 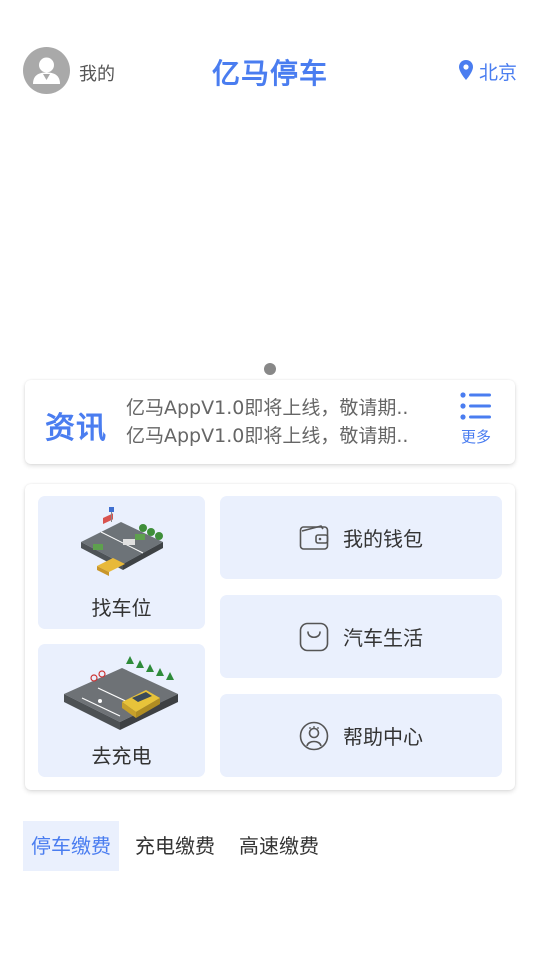 What do you see at coordinates (314, 538) in the screenshot?
I see `wallet-icon` at bounding box center [314, 538].